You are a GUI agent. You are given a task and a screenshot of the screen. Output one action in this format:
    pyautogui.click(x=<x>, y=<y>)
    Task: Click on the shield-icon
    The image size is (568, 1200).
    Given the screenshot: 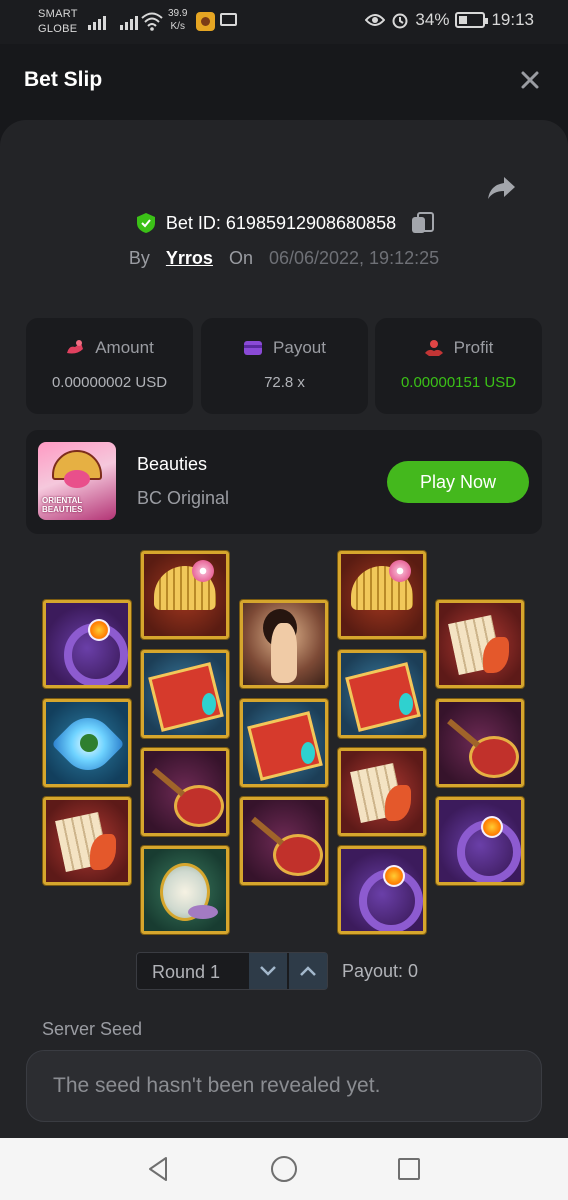 What is the action you would take?
    pyautogui.click(x=145, y=223)
    